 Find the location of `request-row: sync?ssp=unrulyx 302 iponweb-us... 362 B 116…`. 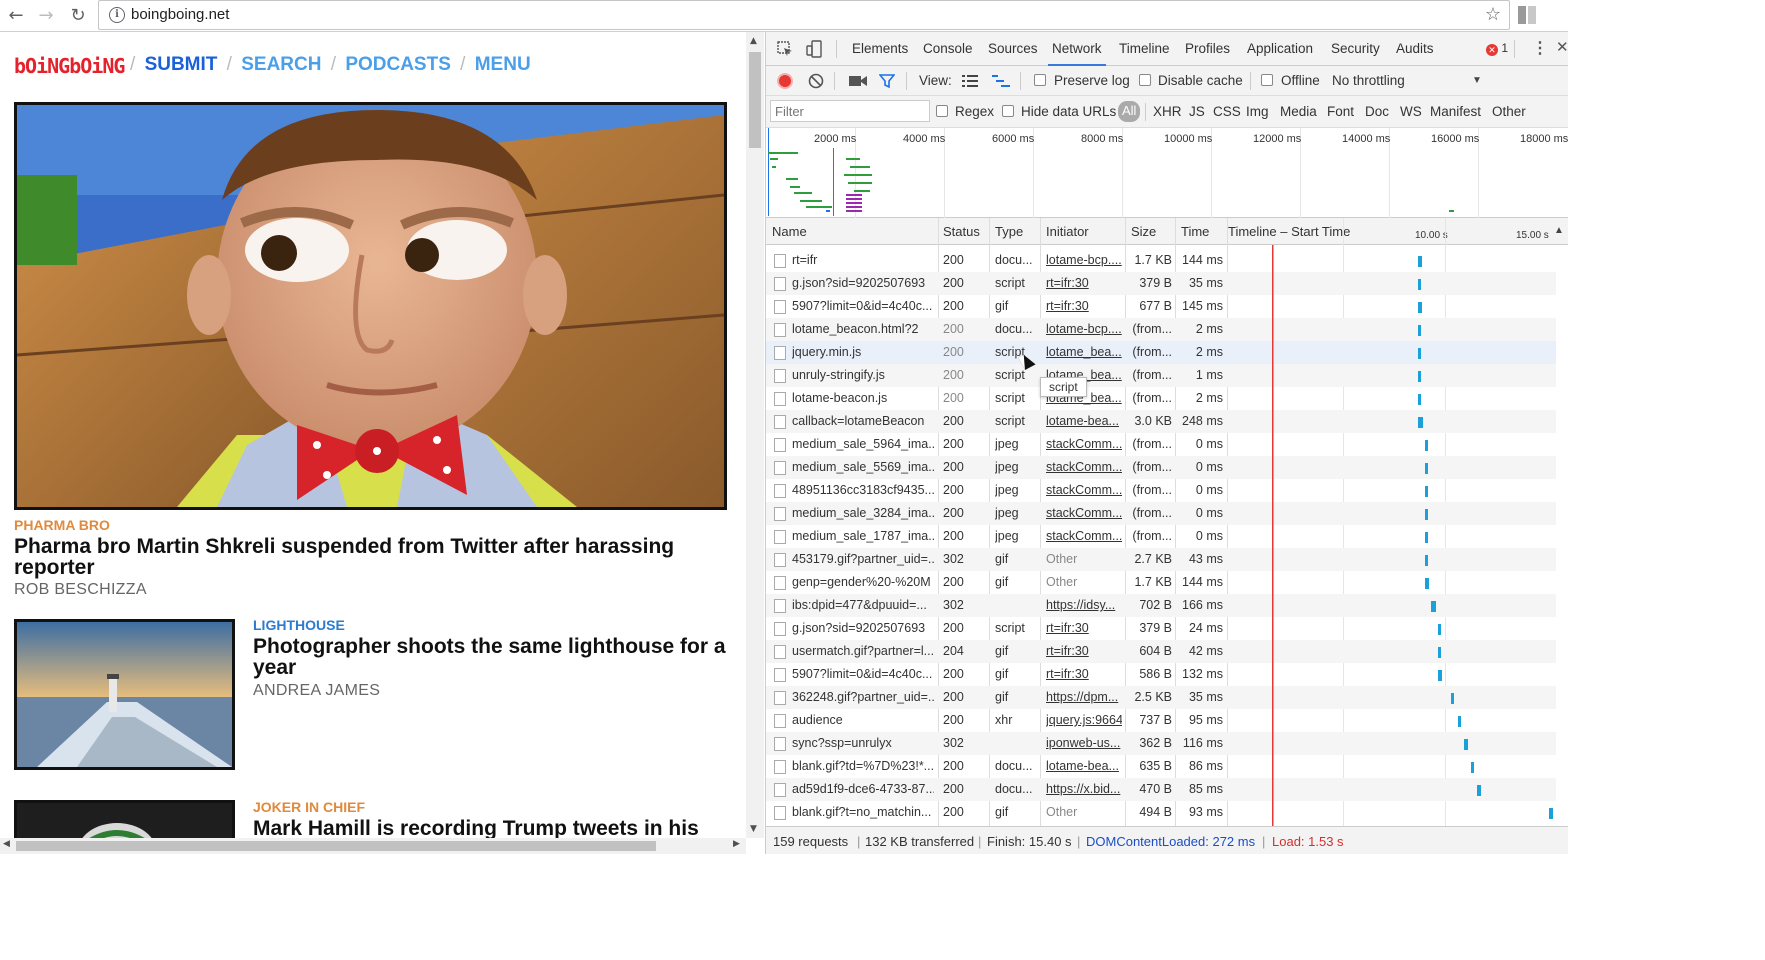

request-row: sync?ssp=unrulyx 302 iponweb-us... 362 B 116… is located at coordinates (1161, 743).